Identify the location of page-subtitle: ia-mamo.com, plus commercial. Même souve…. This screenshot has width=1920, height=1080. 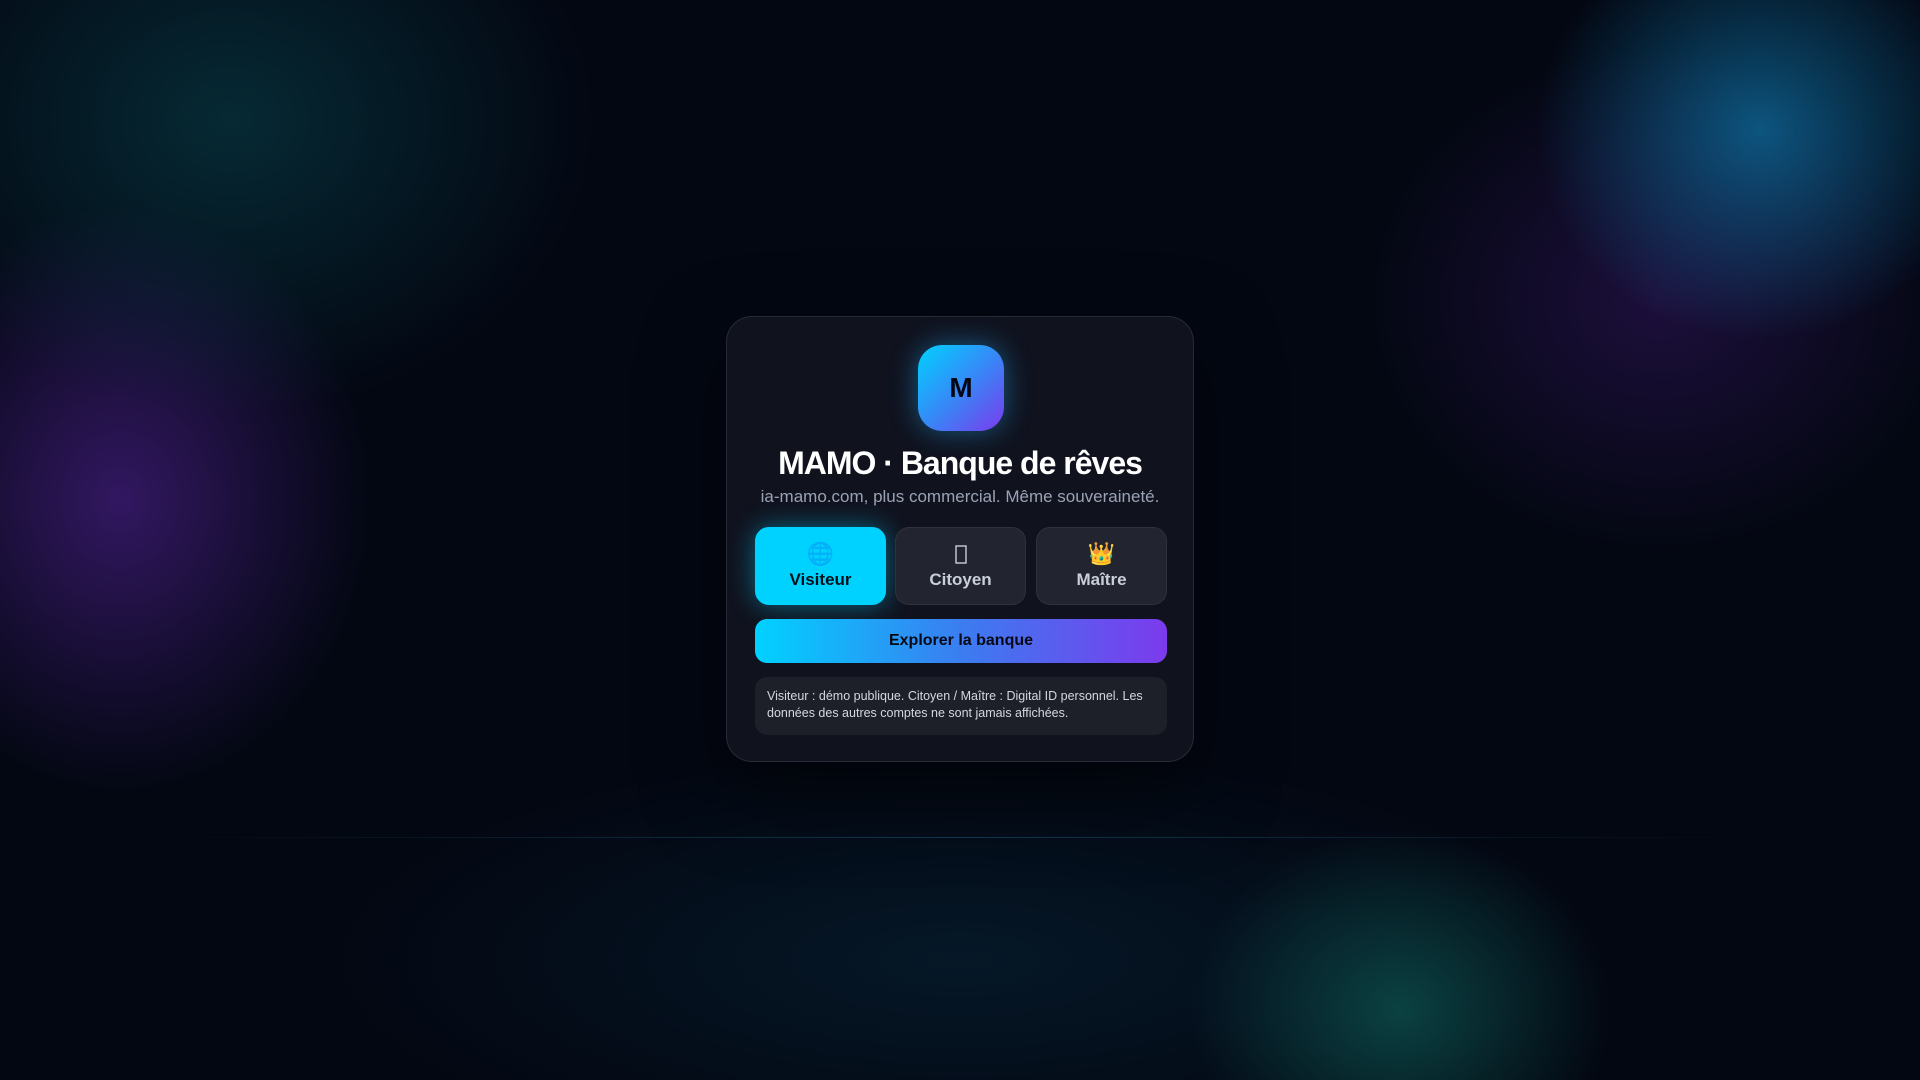
(960, 496).